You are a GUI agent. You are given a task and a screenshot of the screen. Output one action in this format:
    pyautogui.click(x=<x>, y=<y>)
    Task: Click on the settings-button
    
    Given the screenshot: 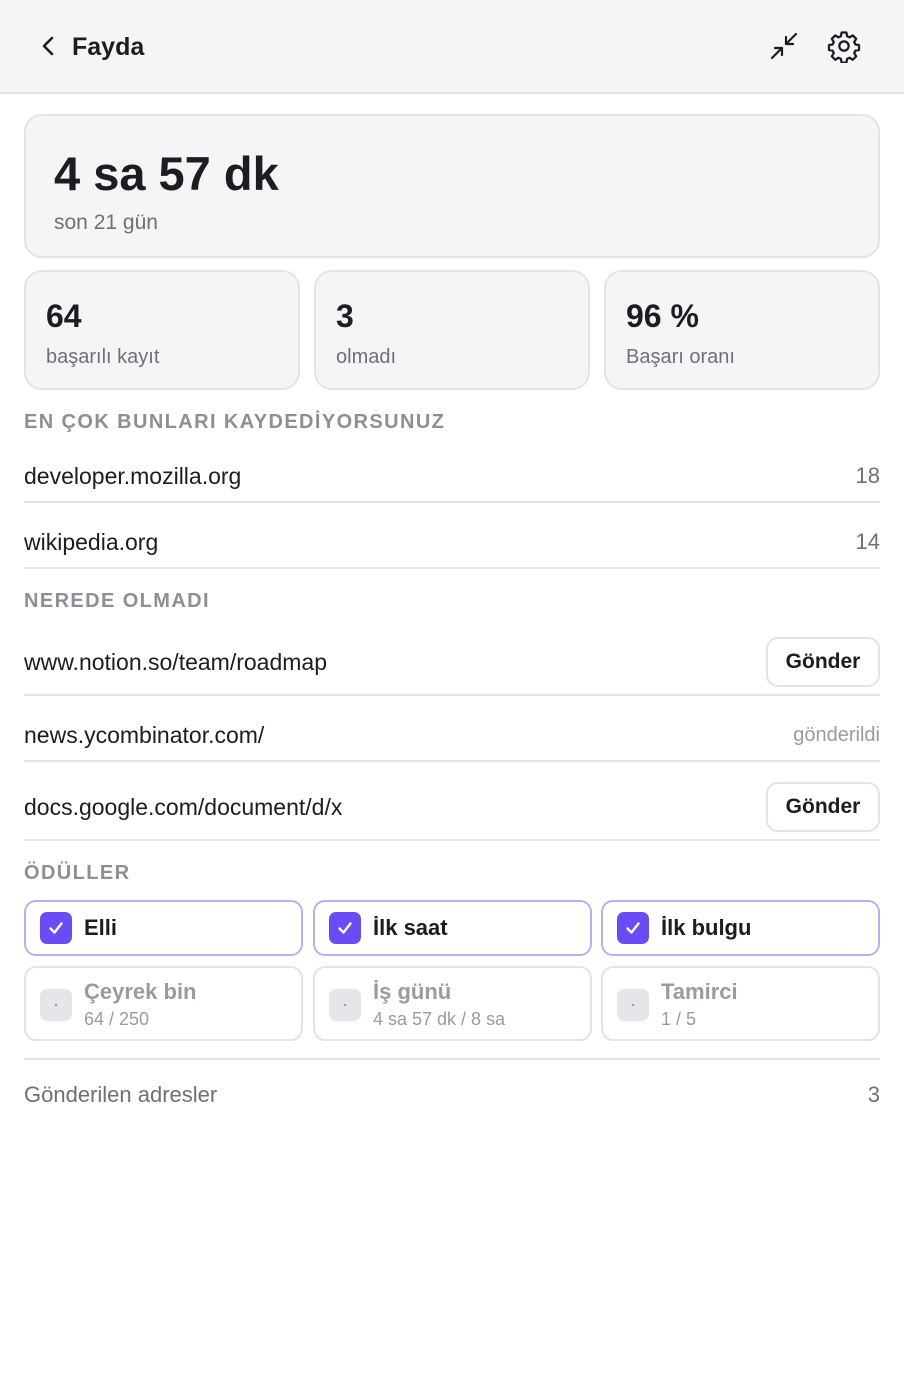 What is the action you would take?
    pyautogui.click(x=844, y=46)
    